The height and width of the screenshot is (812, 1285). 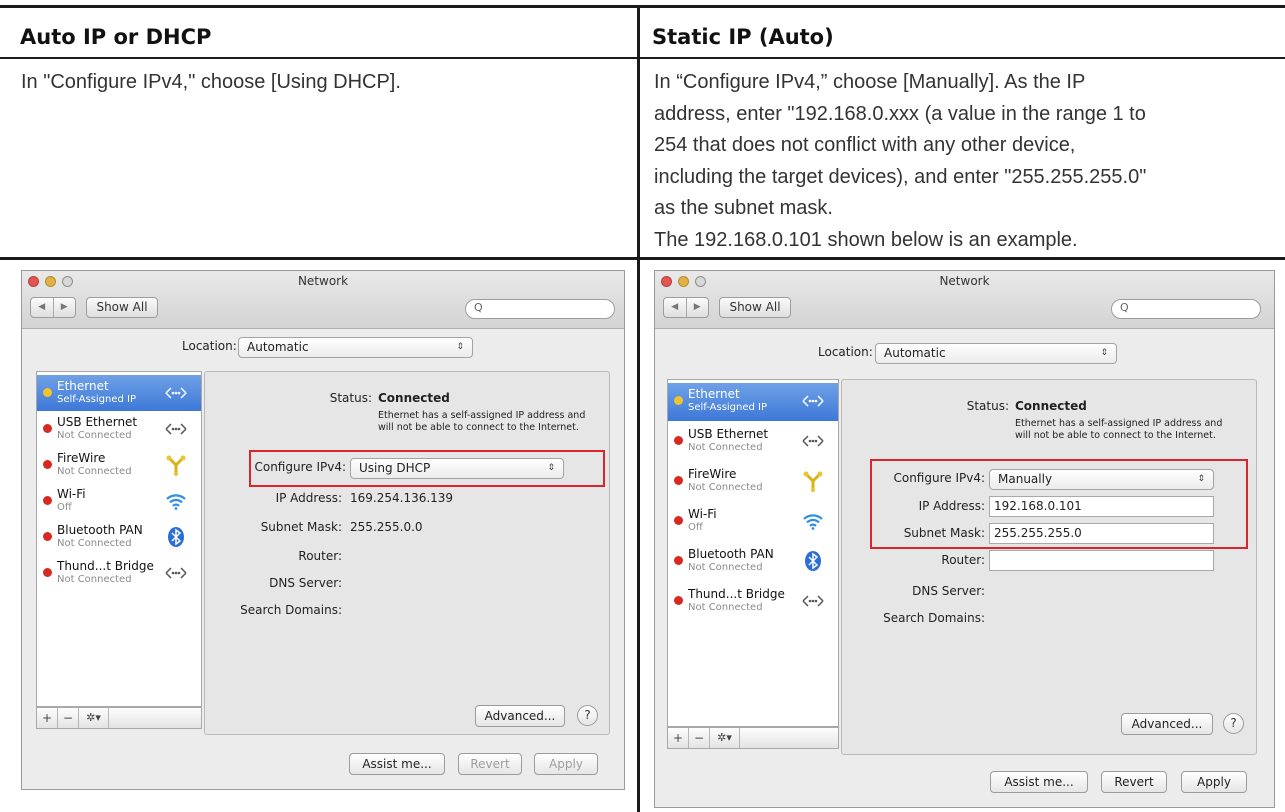 I want to click on service-status: Self-Assigned IP, so click(x=97, y=399).